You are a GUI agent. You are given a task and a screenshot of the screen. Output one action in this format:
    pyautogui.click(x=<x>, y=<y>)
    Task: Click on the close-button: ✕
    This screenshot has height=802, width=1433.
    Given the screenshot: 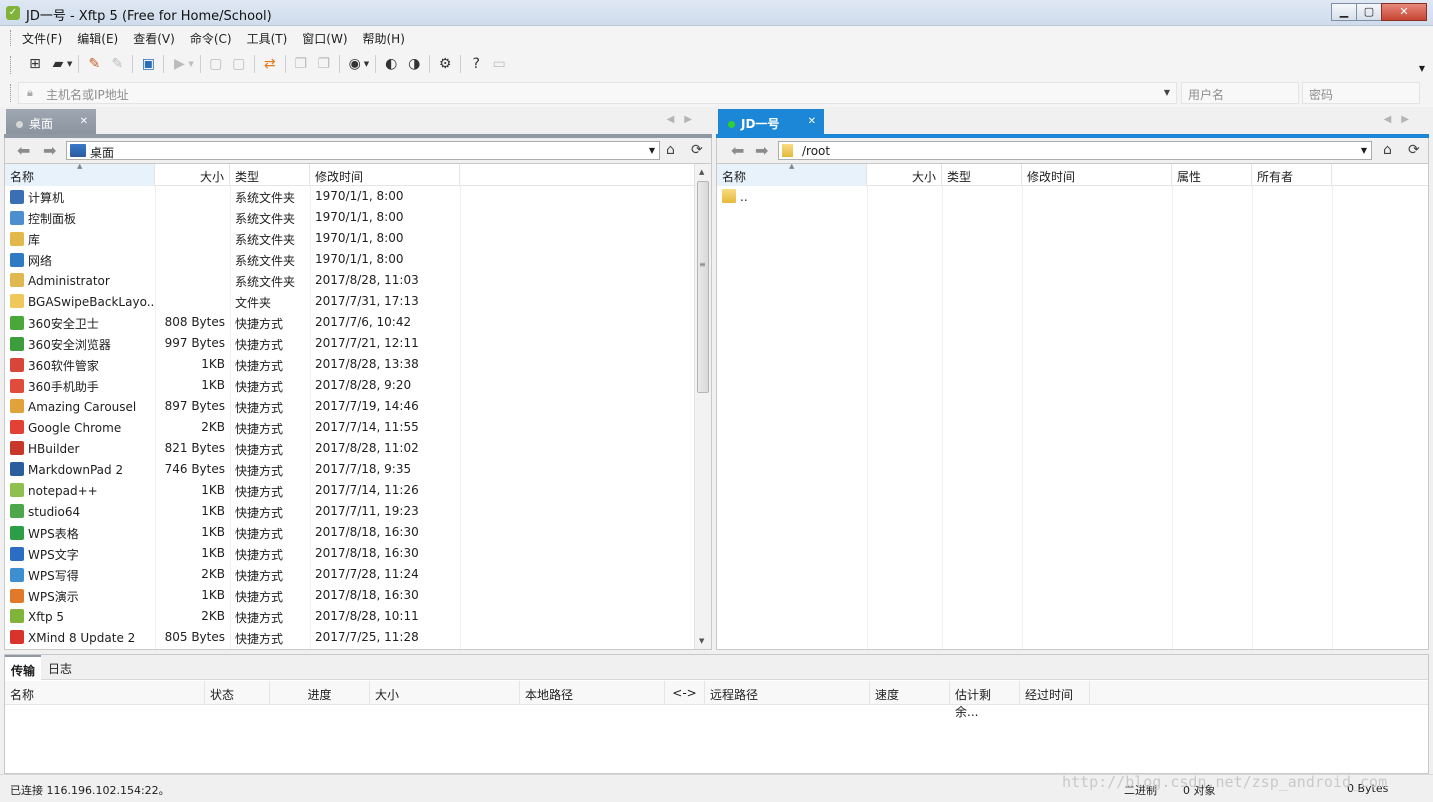 What is the action you would take?
    pyautogui.click(x=1404, y=12)
    